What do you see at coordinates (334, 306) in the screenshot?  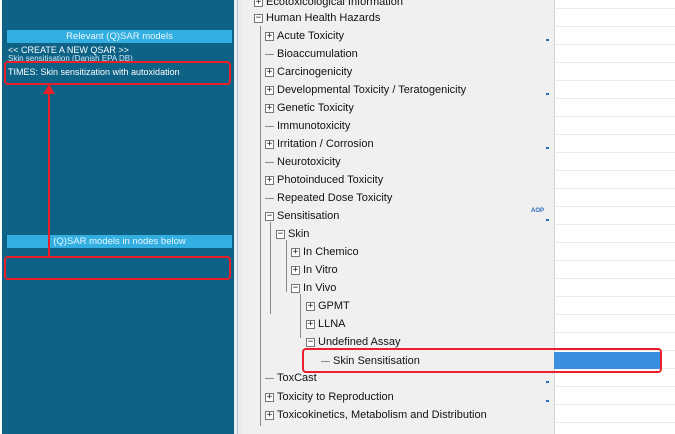 I see `tree-item-label: GPMT` at bounding box center [334, 306].